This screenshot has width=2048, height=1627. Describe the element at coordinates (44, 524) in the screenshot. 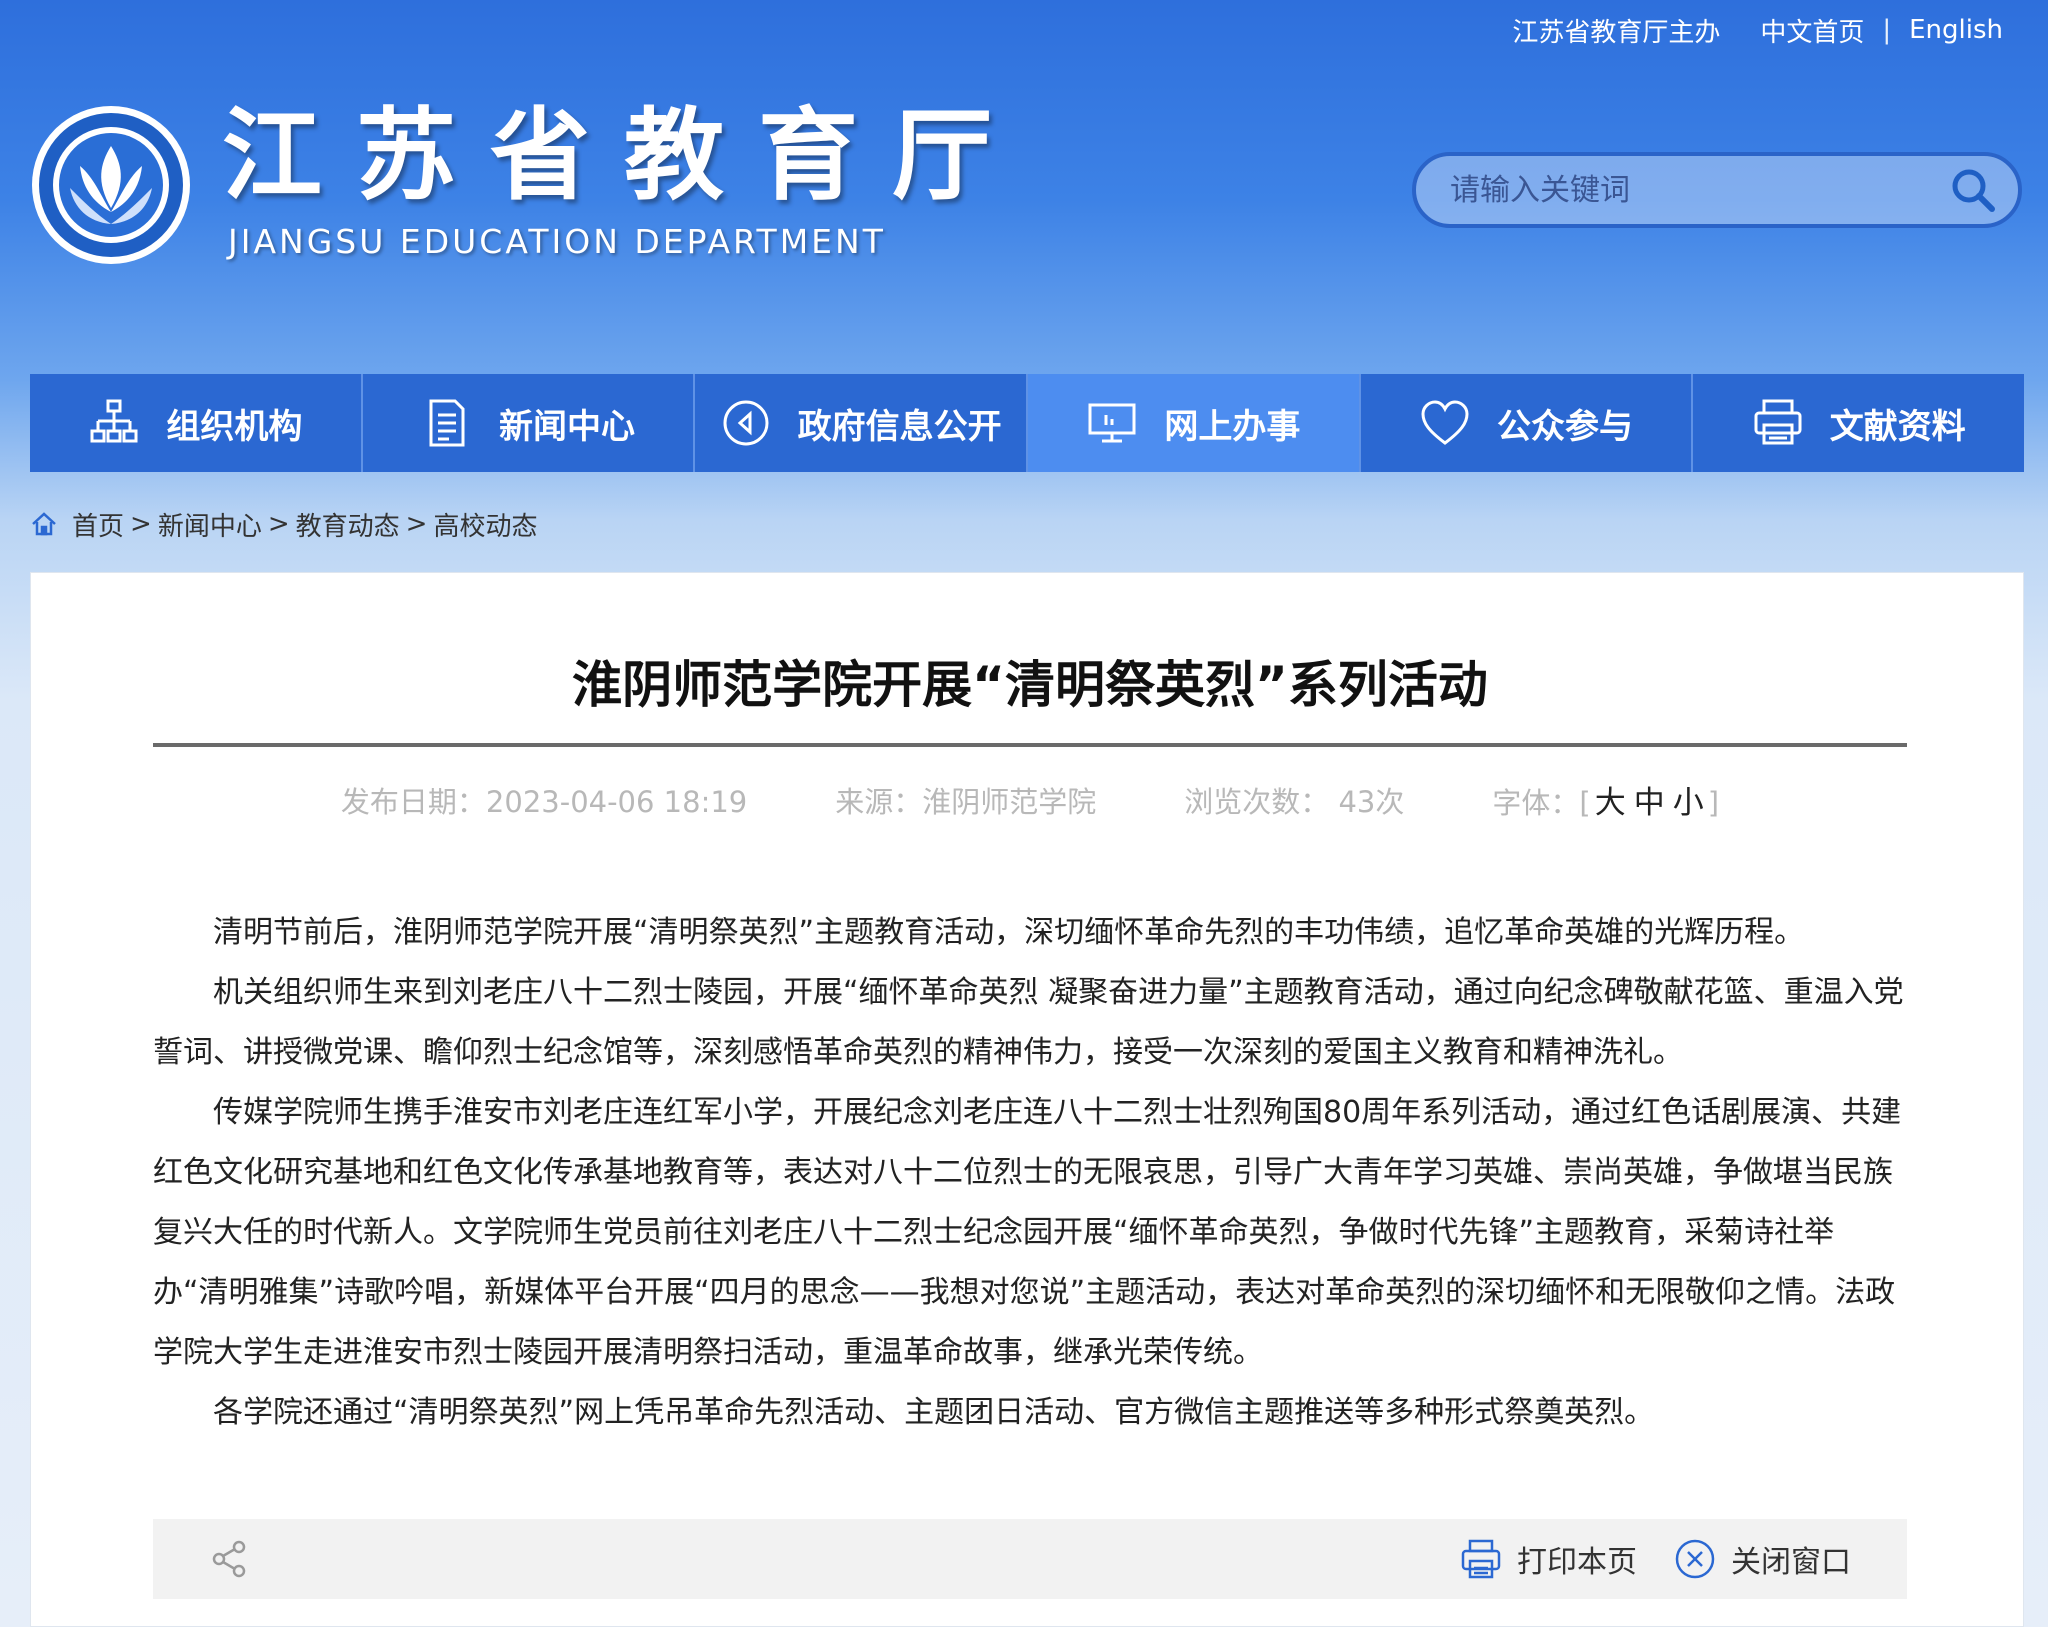

I see `home-icon` at that location.